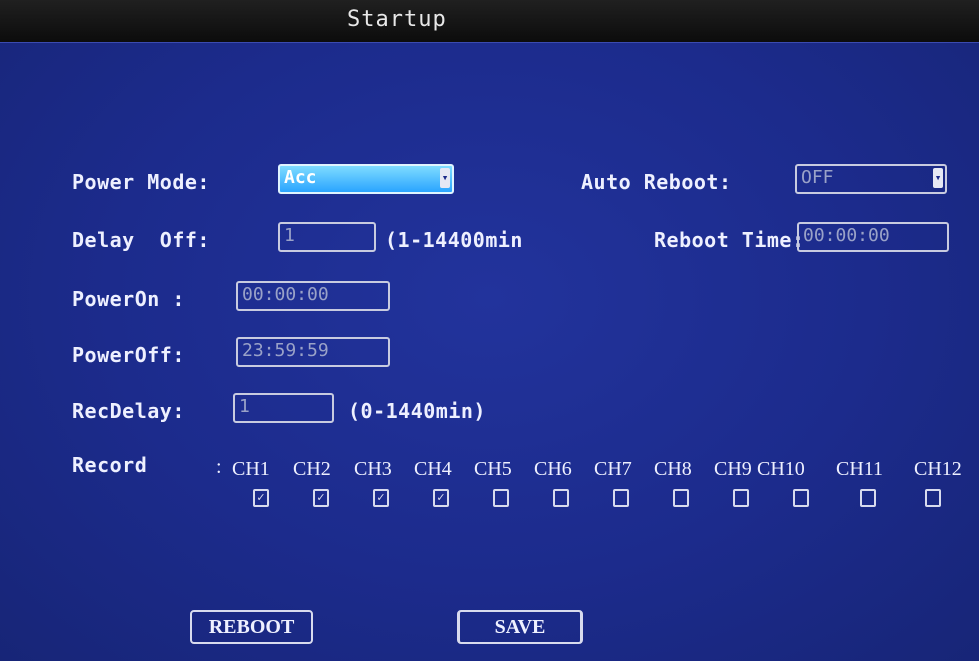 This screenshot has height=661, width=979. What do you see at coordinates (128, 299) in the screenshot?
I see `power-on-label: PowerOn :` at bounding box center [128, 299].